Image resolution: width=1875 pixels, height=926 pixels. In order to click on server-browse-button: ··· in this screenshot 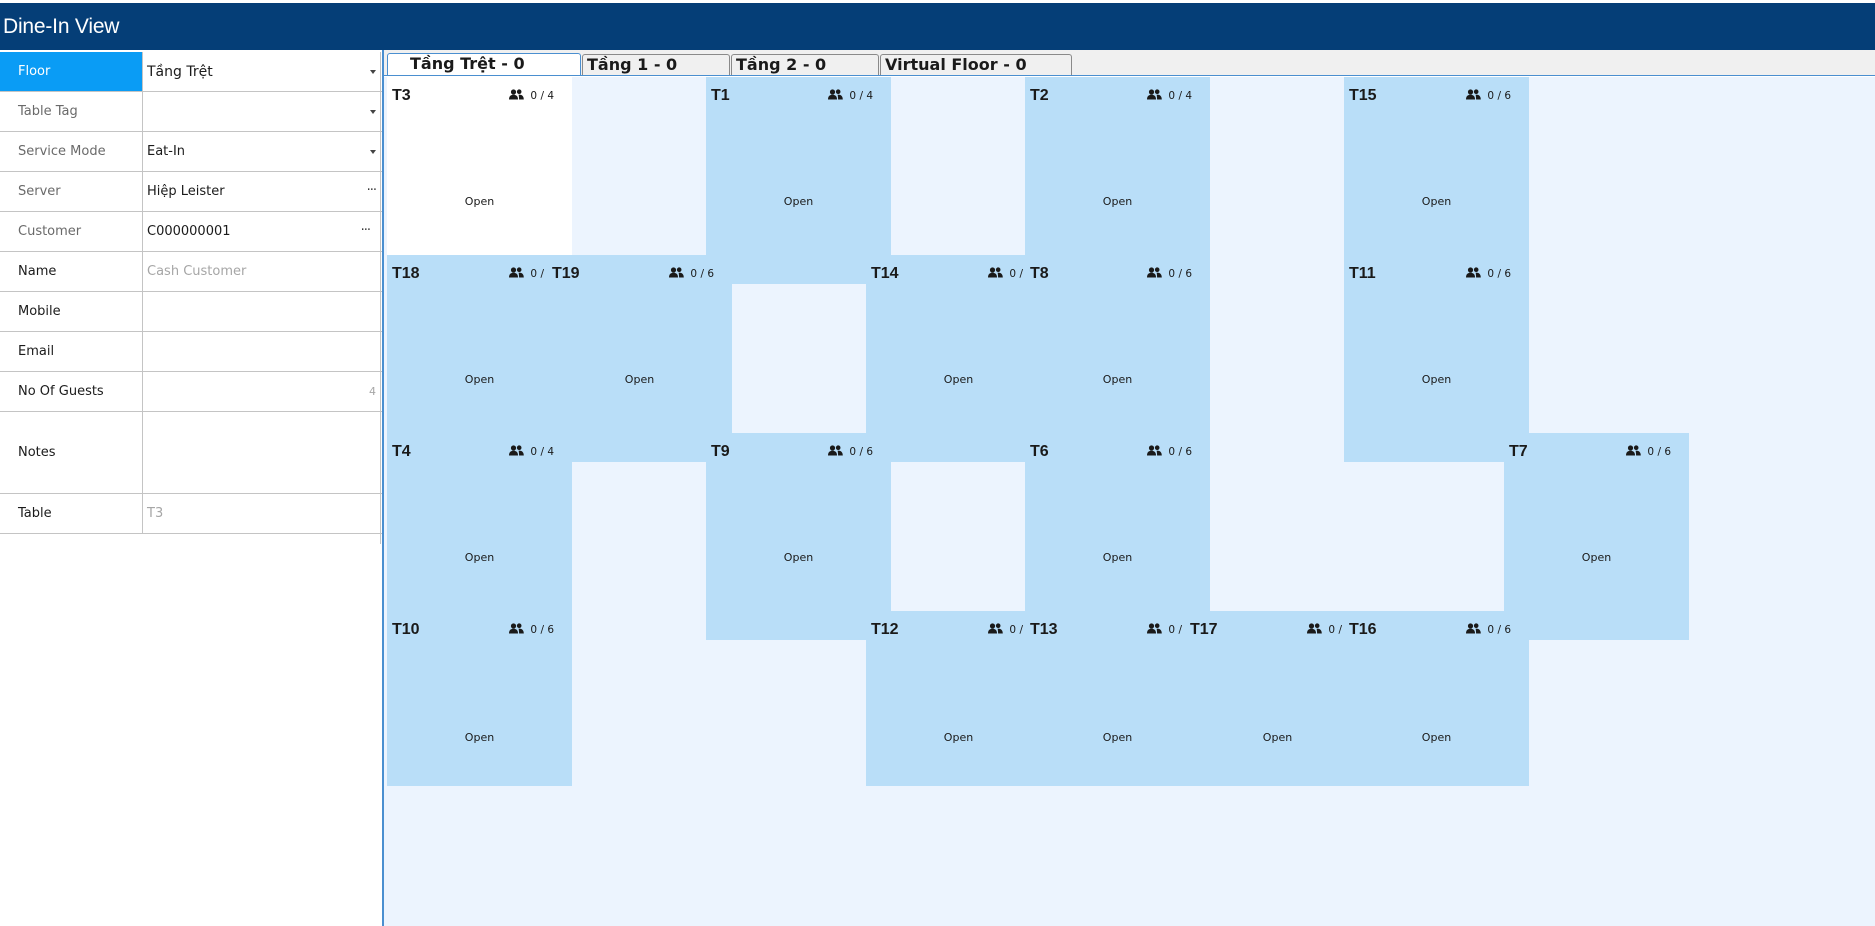, I will do `click(372, 190)`.